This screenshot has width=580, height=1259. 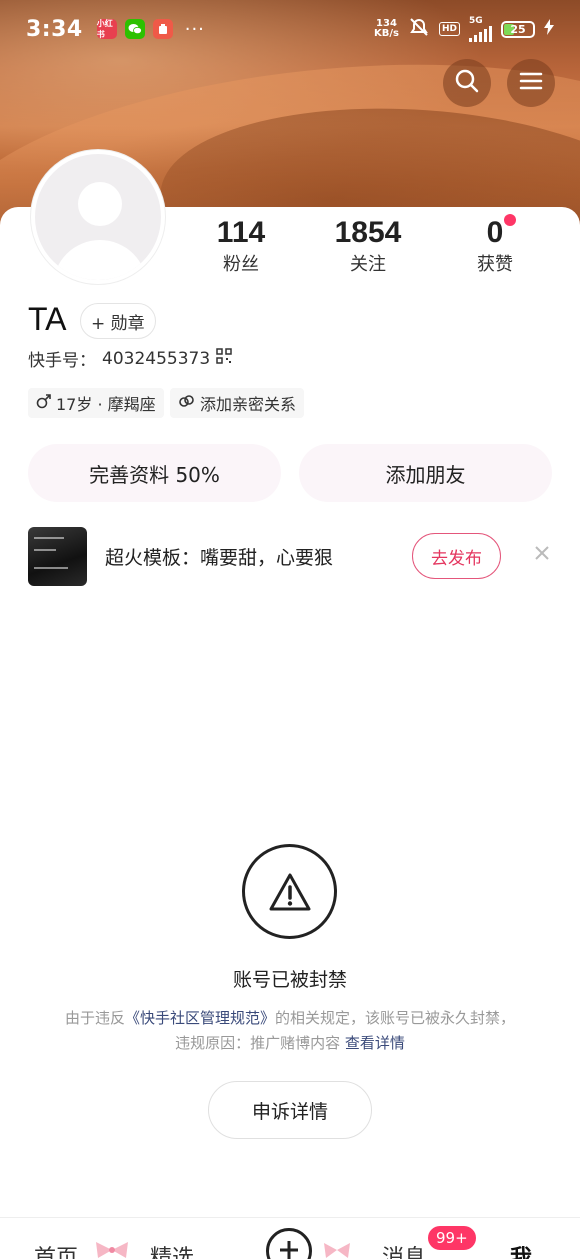 I want to click on status-more: ···, so click(x=194, y=29).